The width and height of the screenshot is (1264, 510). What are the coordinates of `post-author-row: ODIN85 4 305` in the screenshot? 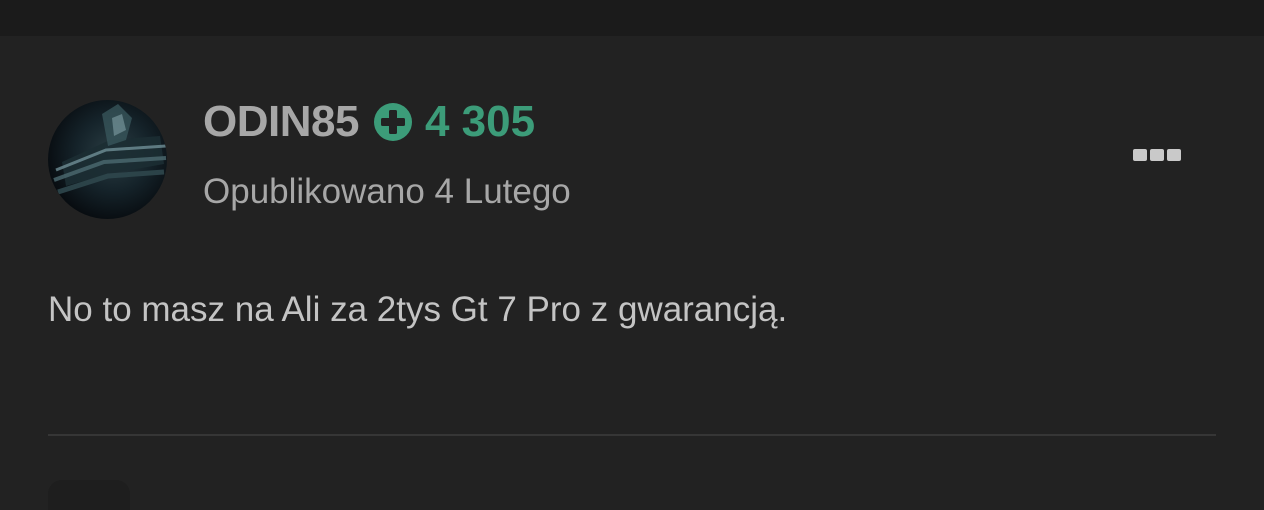 It's located at (369, 122).